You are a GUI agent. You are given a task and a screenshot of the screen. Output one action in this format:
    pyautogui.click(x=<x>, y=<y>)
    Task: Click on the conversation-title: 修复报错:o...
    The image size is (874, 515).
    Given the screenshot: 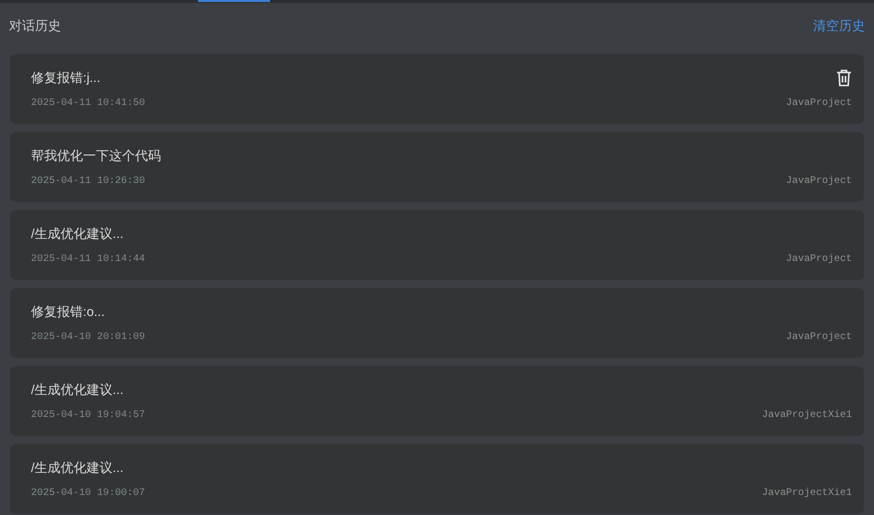 What is the action you would take?
    pyautogui.click(x=68, y=312)
    